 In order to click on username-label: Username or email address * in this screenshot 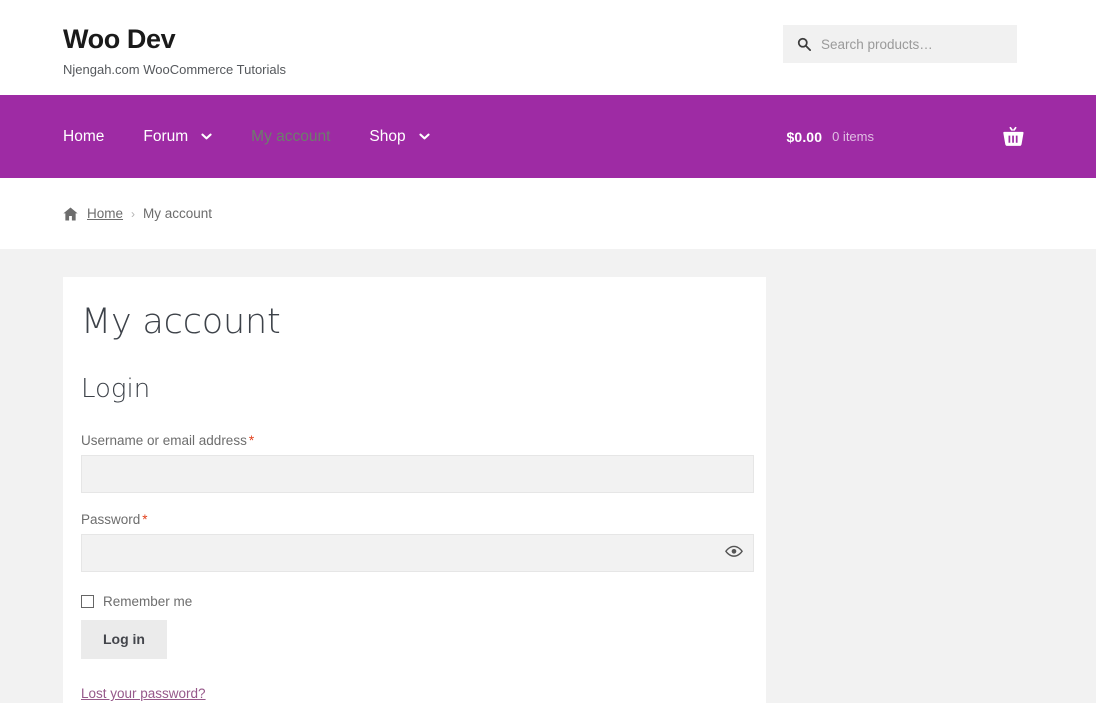, I will do `click(417, 440)`.